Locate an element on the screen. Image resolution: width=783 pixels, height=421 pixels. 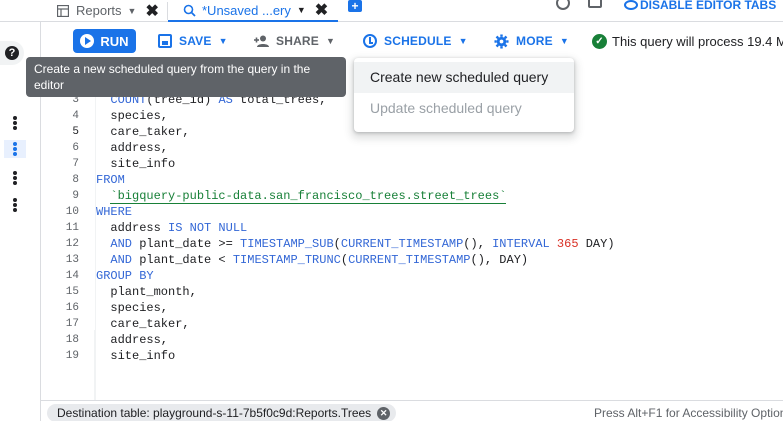
more-button: MORE ▼ is located at coordinates (531, 41).